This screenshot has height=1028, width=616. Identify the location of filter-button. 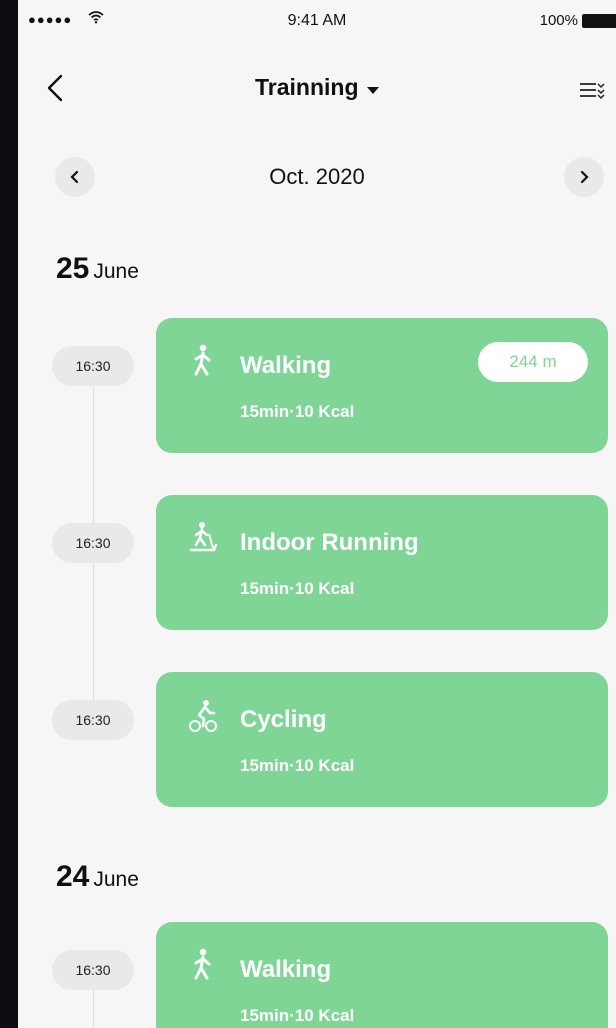
(592, 90).